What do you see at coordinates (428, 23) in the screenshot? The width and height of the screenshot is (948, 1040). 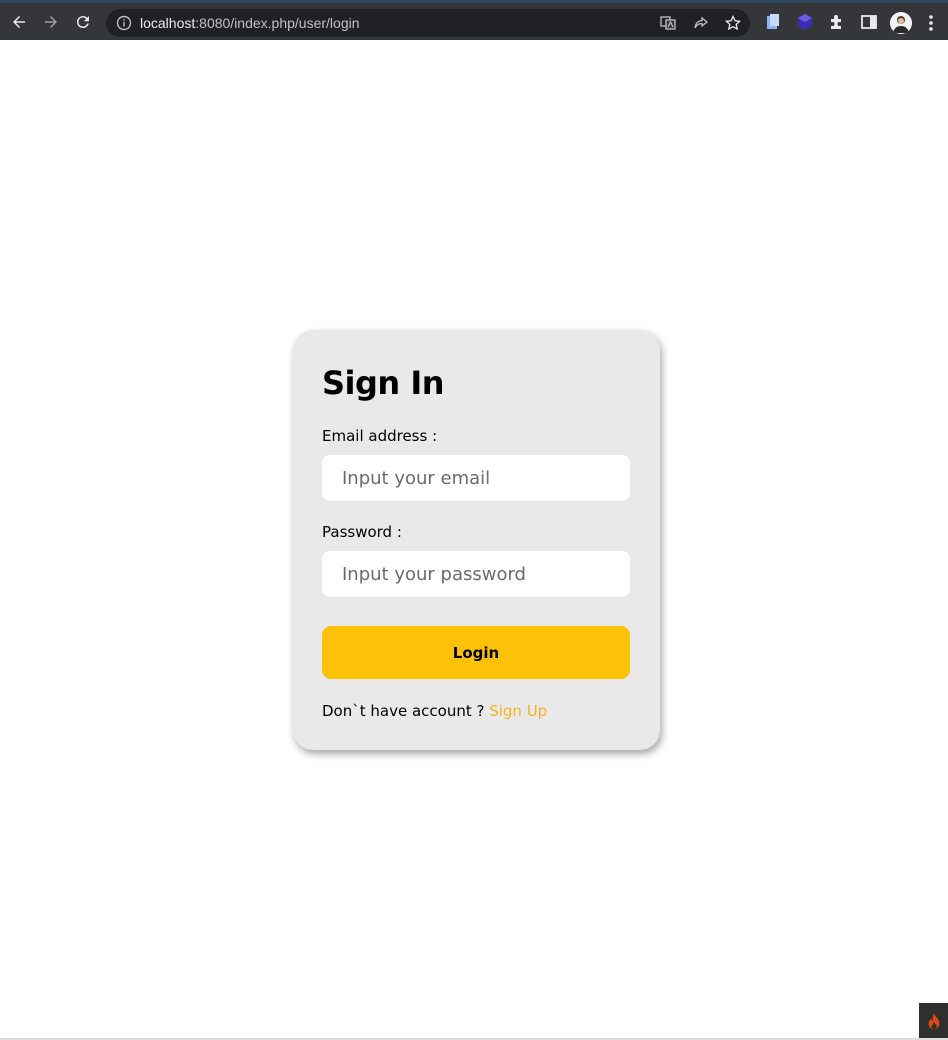 I see `address-bar: localhost:8080/index.php/user/login` at bounding box center [428, 23].